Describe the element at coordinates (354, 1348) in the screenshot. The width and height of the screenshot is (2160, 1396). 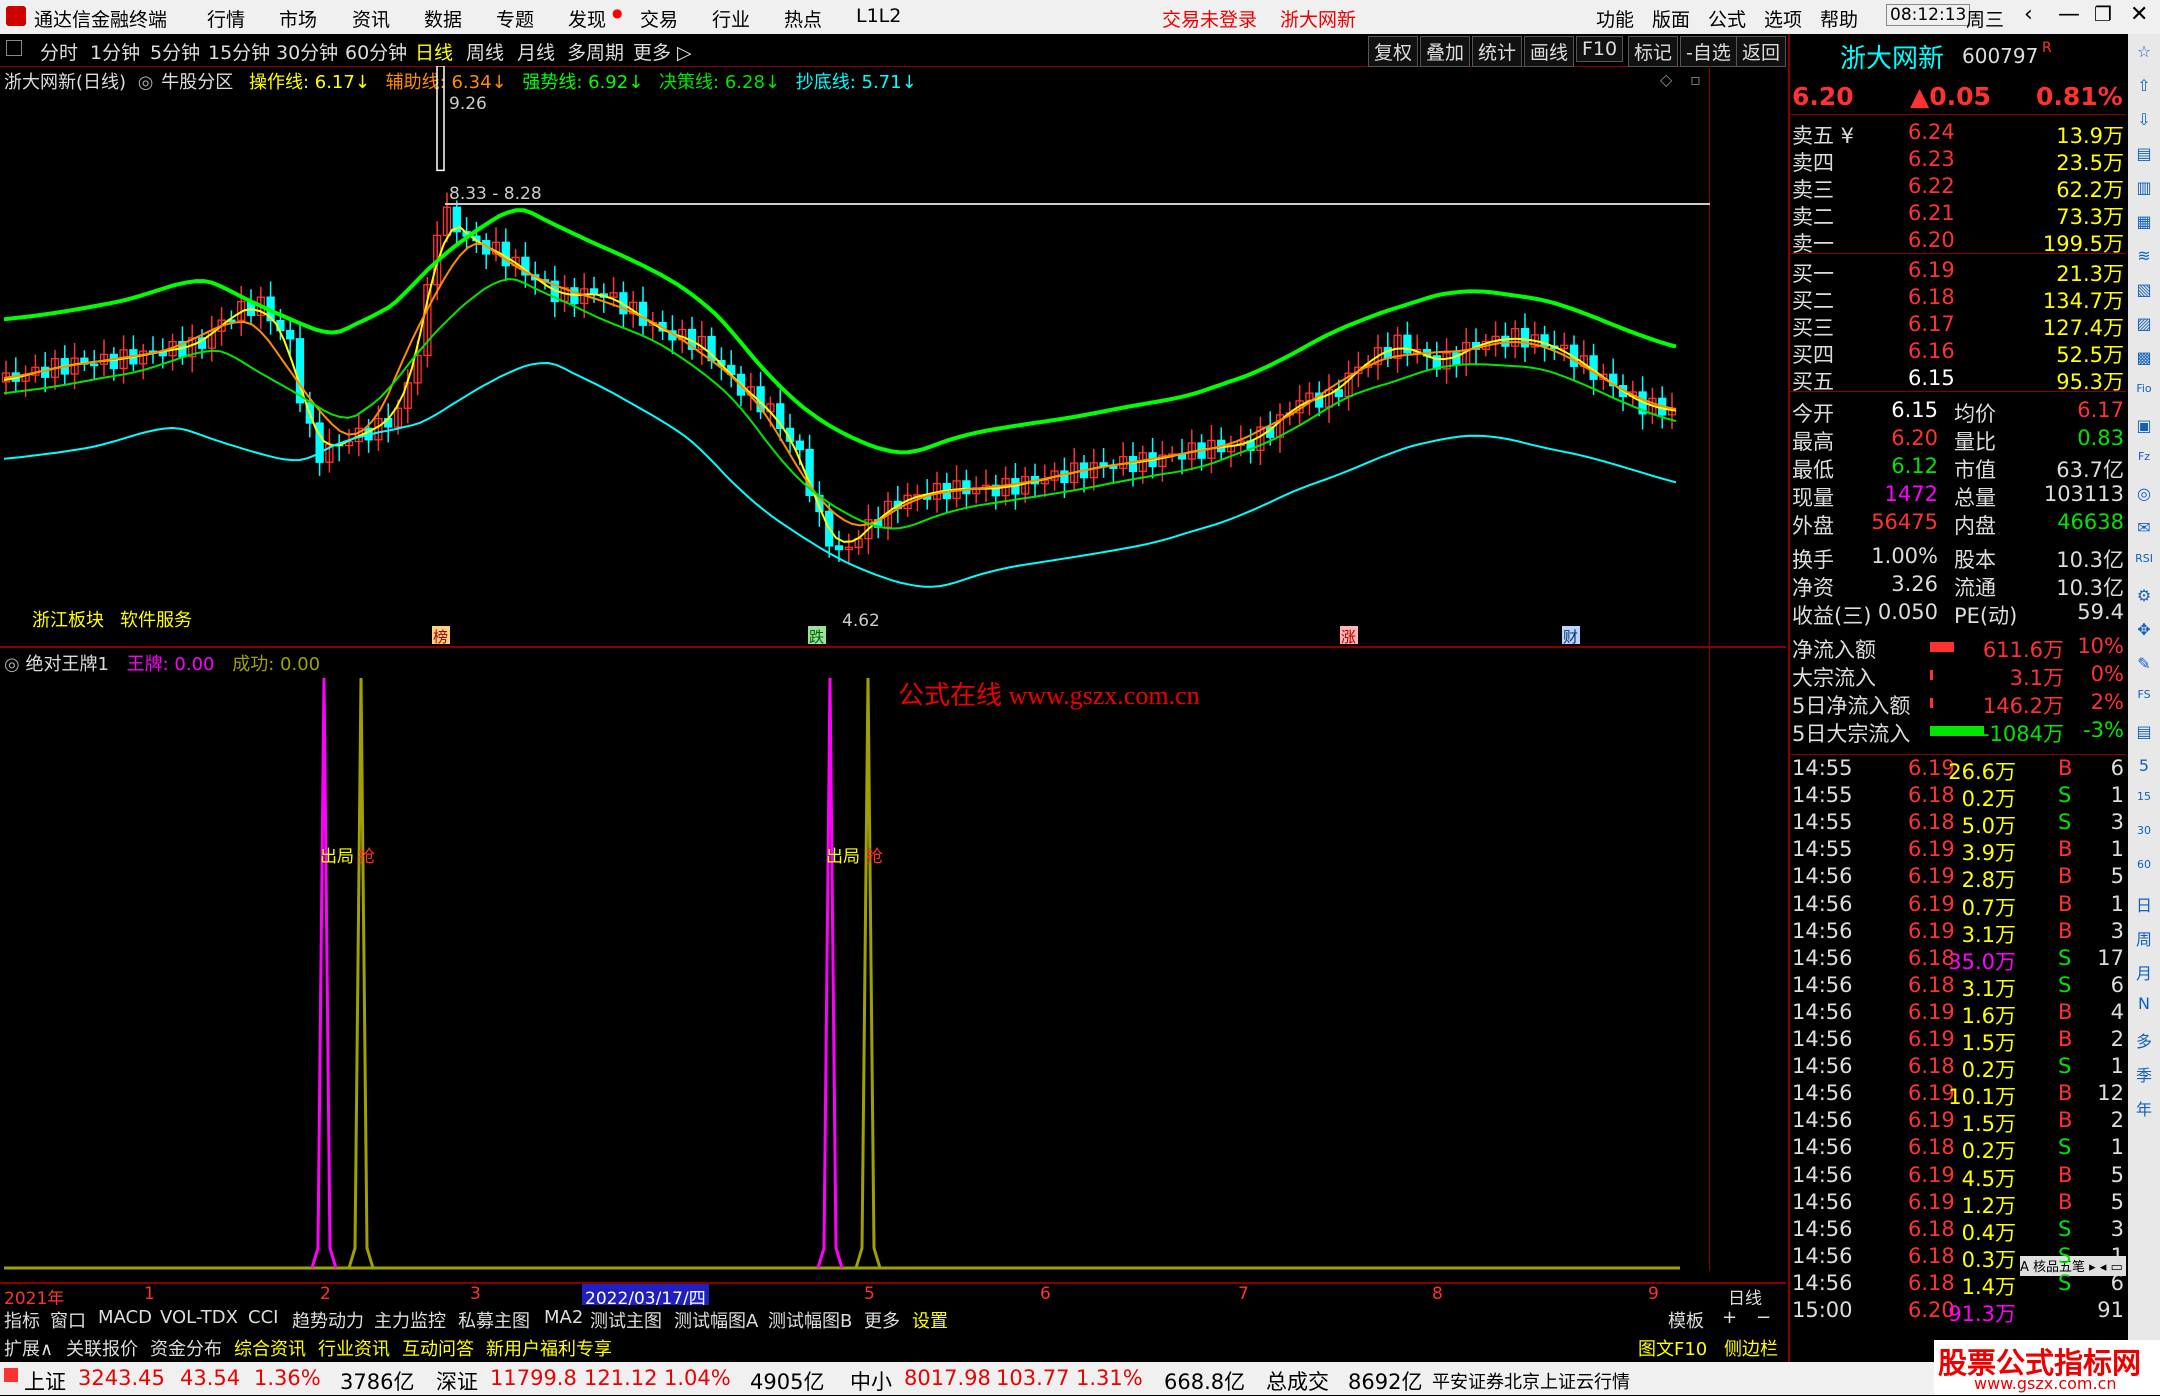
I see `tab-industry-news: 行业资讯` at that location.